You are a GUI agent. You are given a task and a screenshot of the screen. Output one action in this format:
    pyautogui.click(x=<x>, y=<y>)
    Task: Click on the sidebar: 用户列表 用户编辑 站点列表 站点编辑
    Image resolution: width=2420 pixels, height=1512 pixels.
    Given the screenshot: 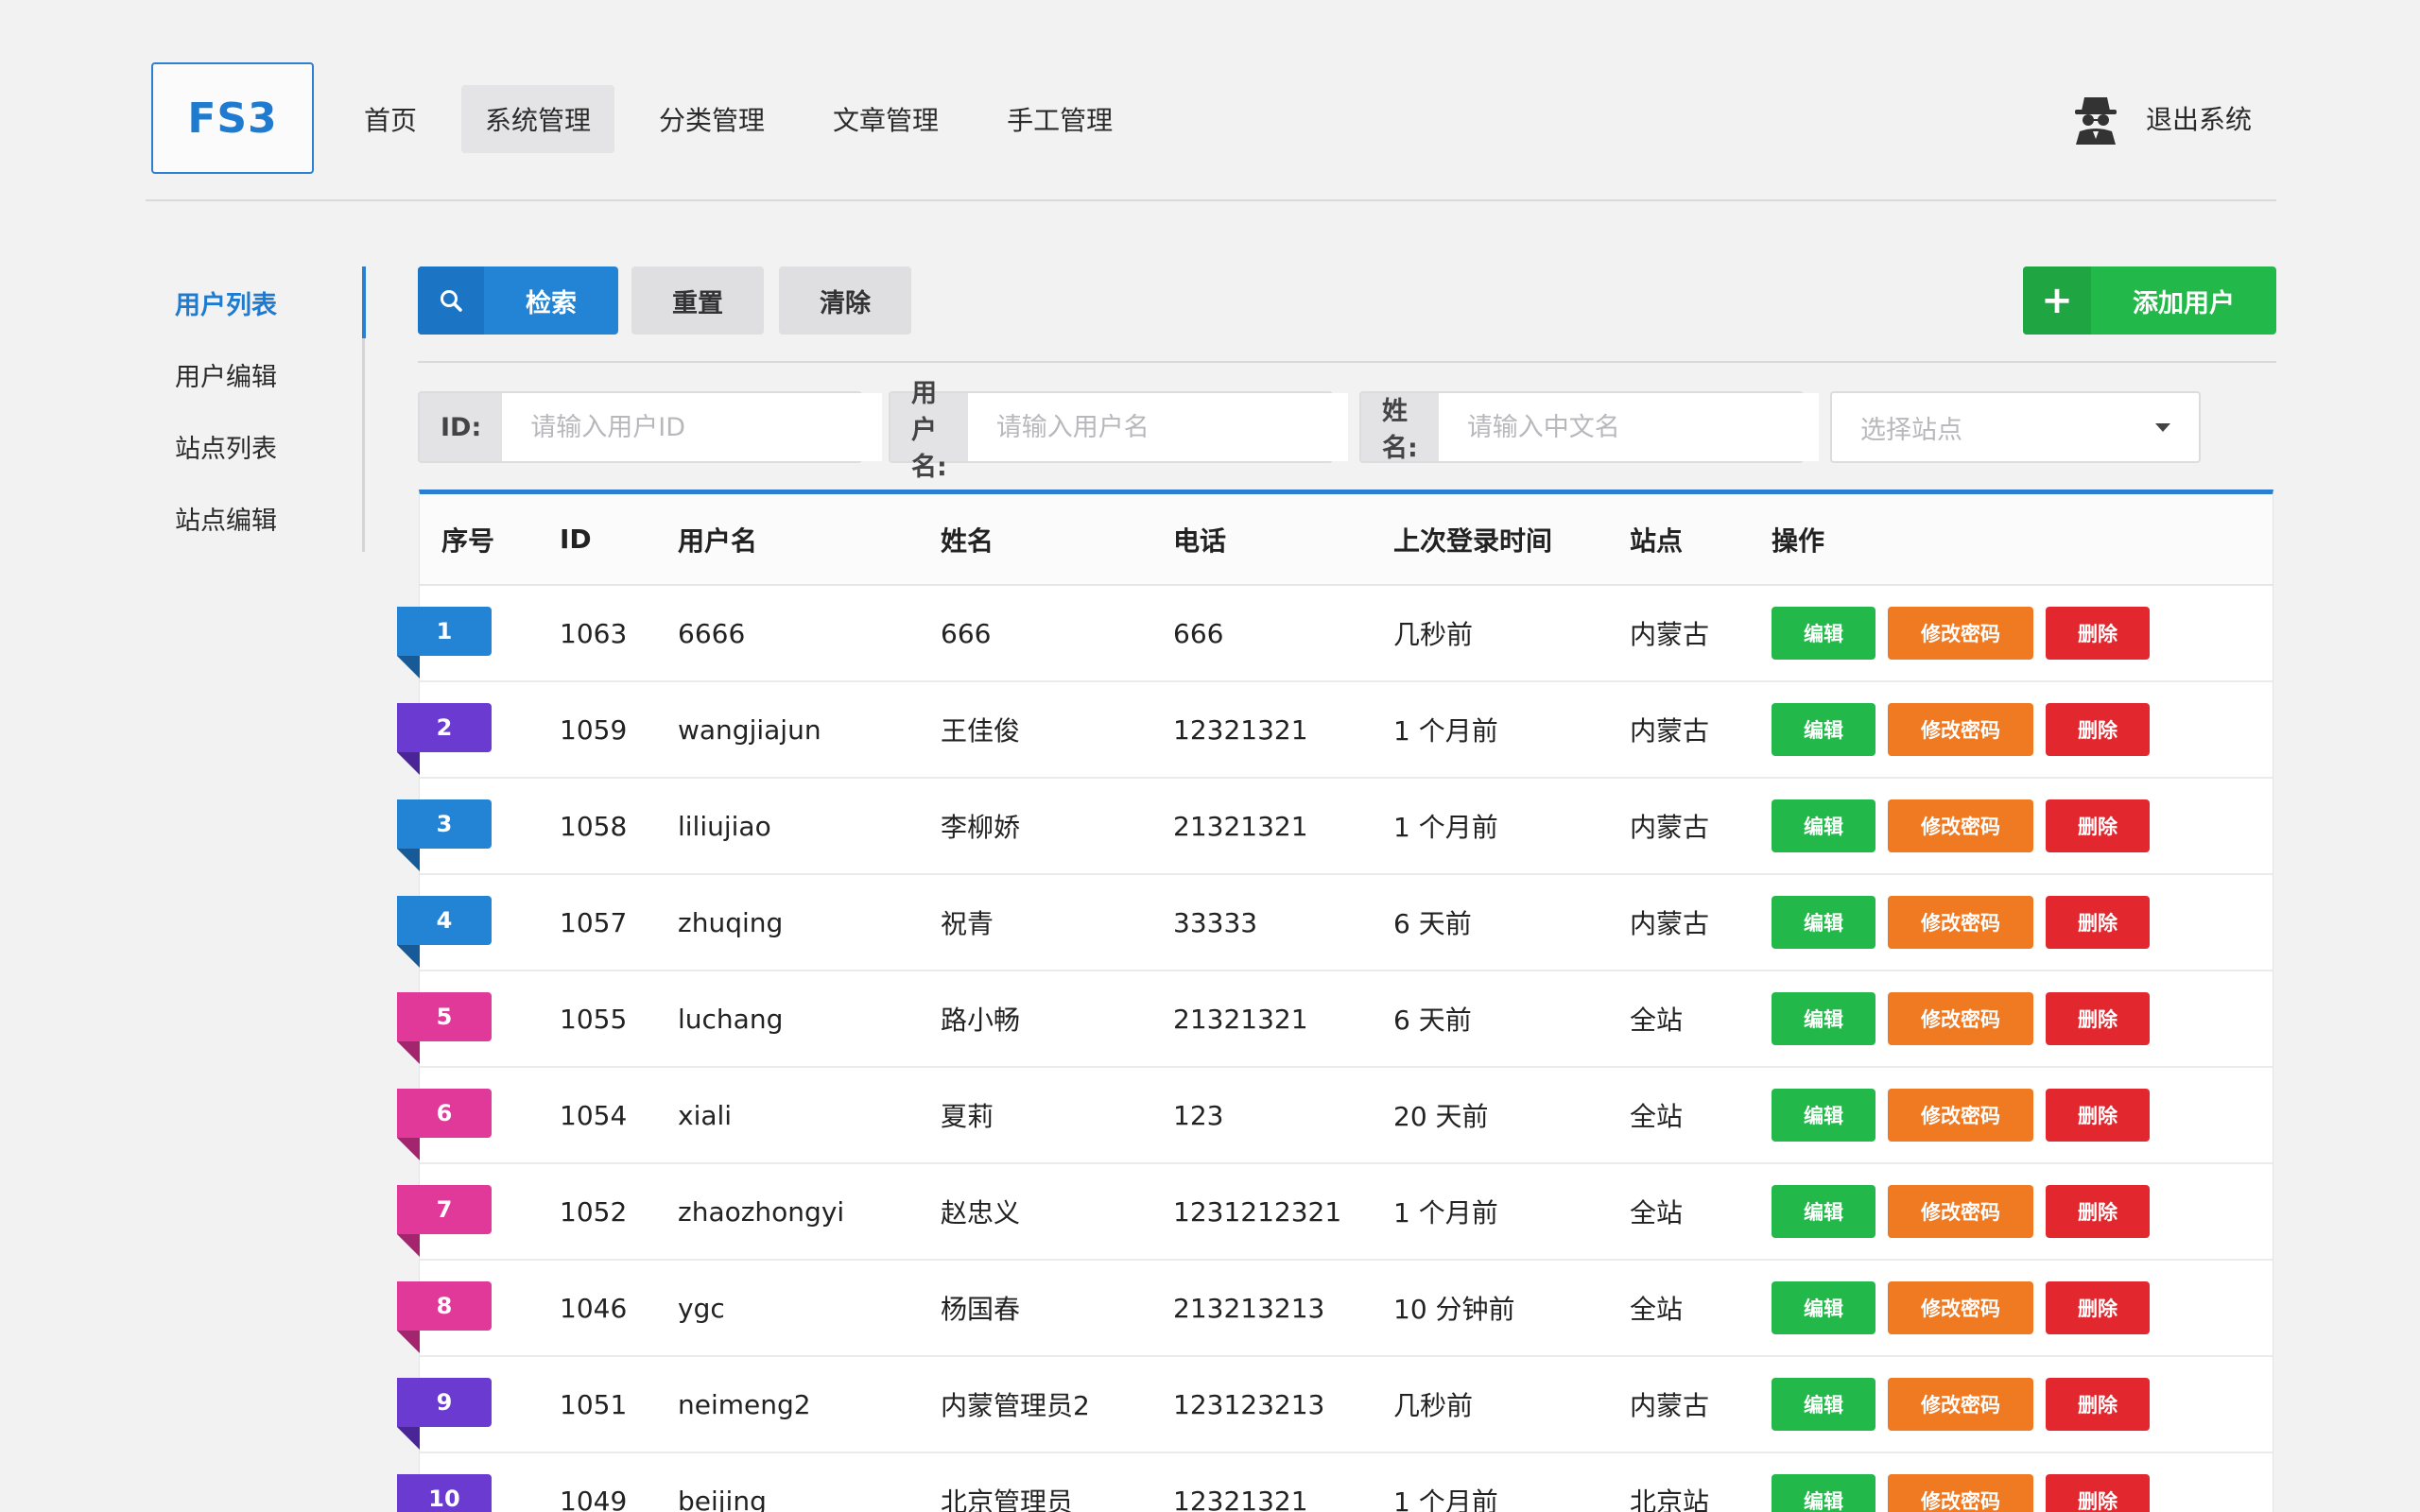 What is the action you would take?
    pyautogui.click(x=258, y=410)
    